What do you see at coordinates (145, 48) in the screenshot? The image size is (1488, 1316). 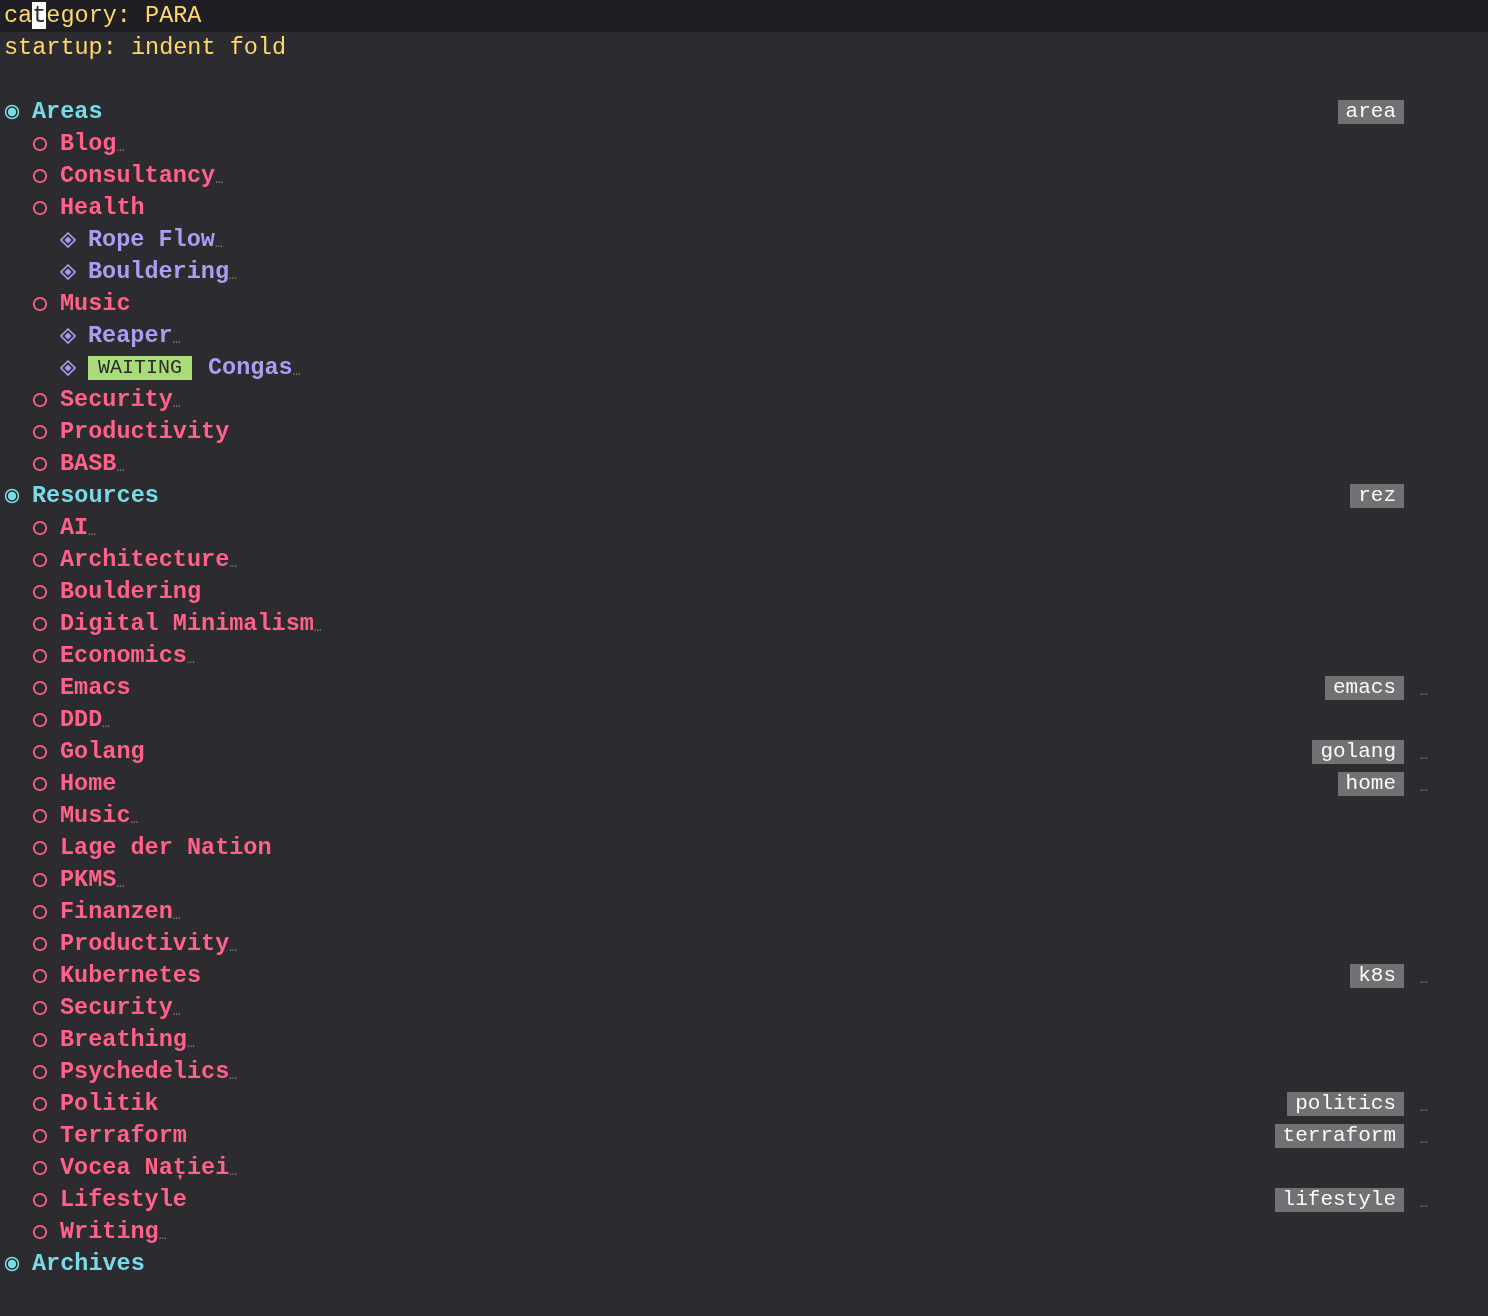 I see `editor-line: startup: indent fold` at bounding box center [145, 48].